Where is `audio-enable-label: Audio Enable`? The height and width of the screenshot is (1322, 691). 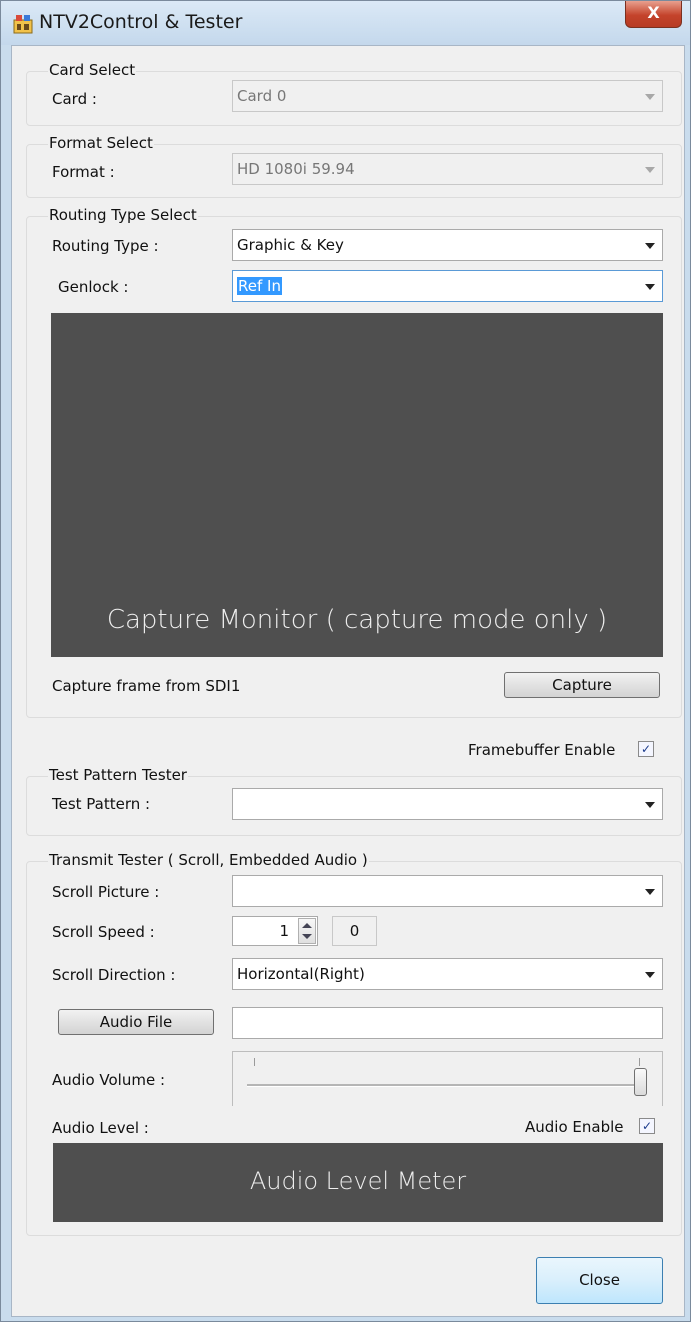 audio-enable-label: Audio Enable is located at coordinates (574, 1127).